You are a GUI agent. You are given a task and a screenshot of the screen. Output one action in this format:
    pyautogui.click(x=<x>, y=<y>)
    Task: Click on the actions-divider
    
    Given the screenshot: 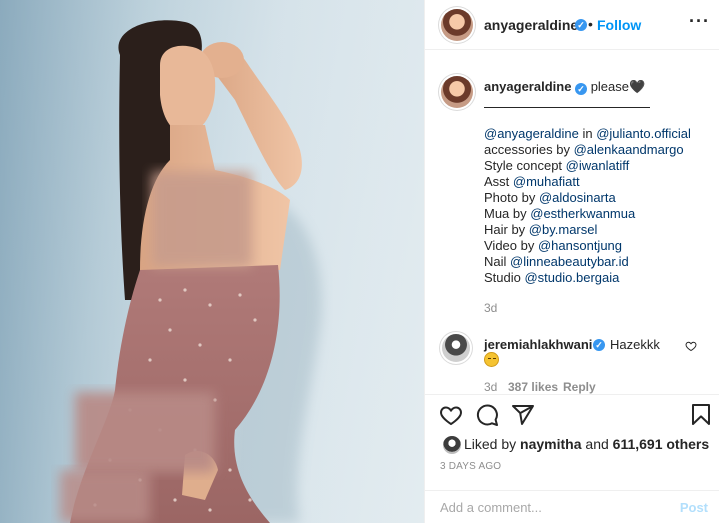 What is the action you would take?
    pyautogui.click(x=572, y=394)
    